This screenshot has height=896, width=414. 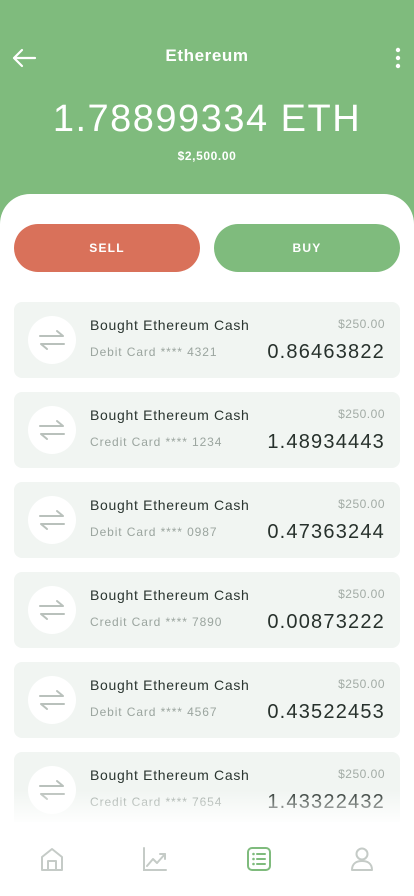 I want to click on user-icon, so click(x=362, y=859).